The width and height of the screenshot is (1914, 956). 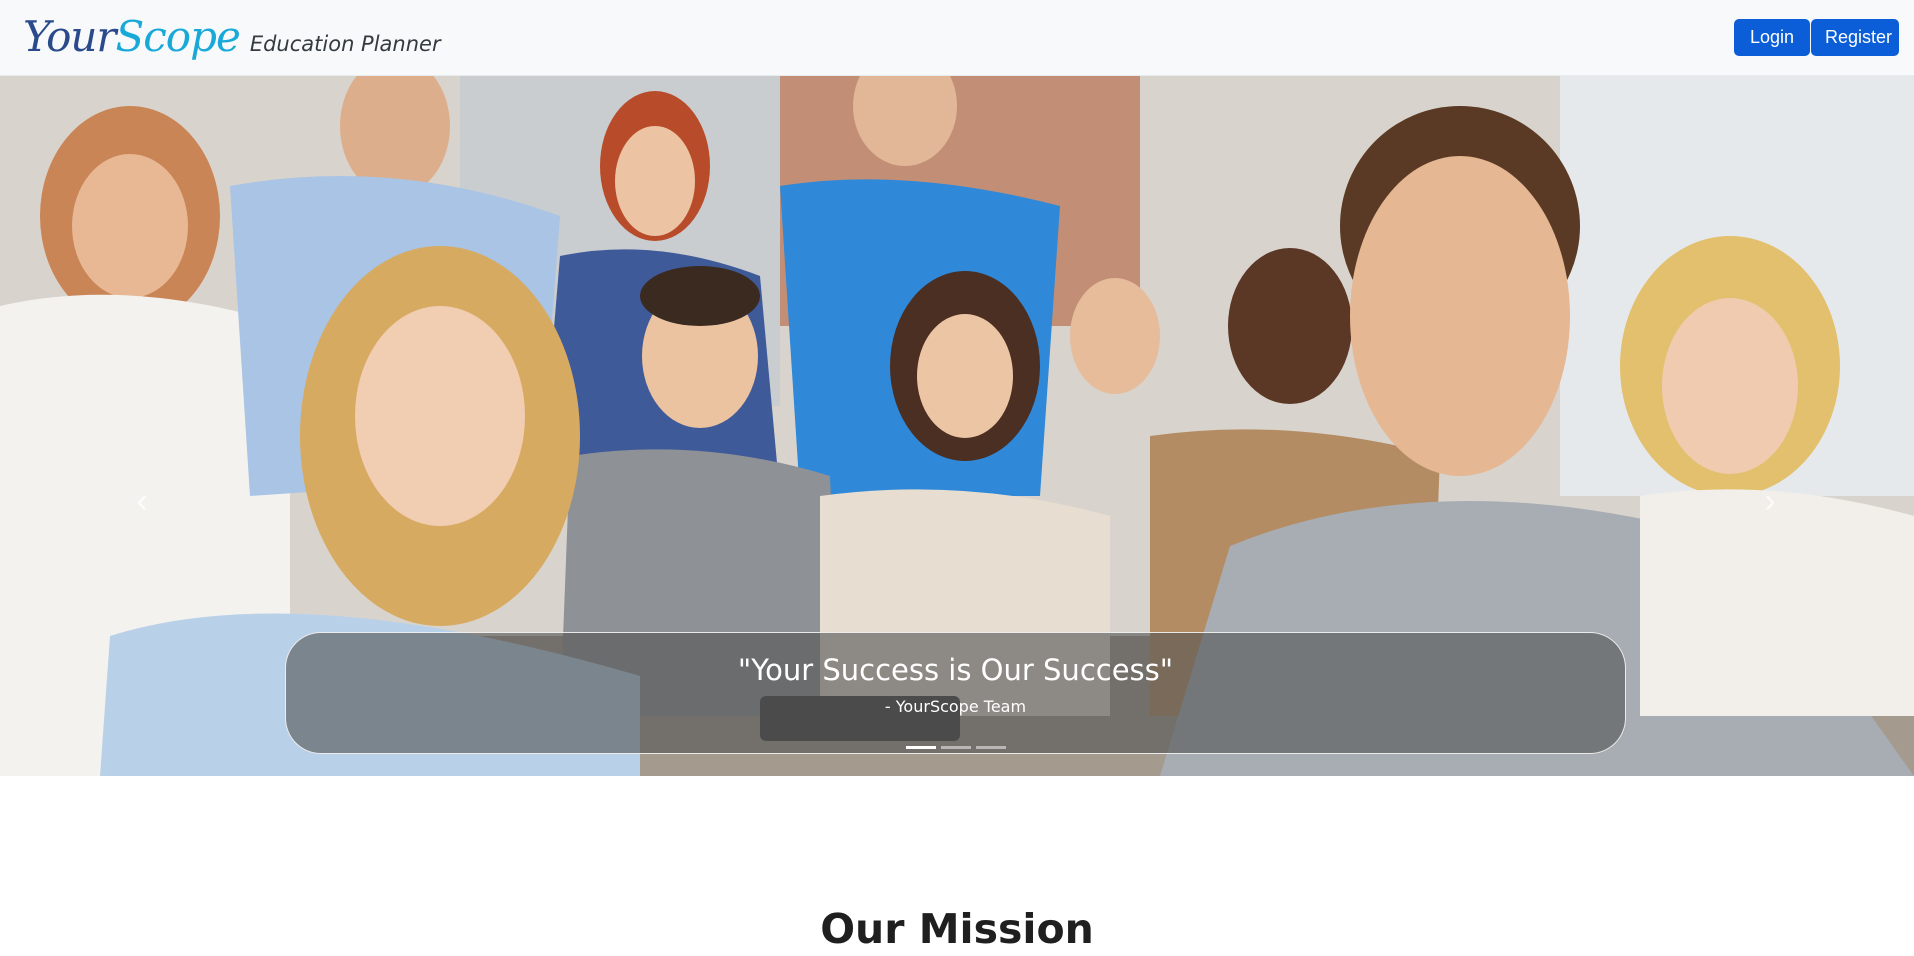 I want to click on brand: YourScope Education Planner, so click(x=232, y=36).